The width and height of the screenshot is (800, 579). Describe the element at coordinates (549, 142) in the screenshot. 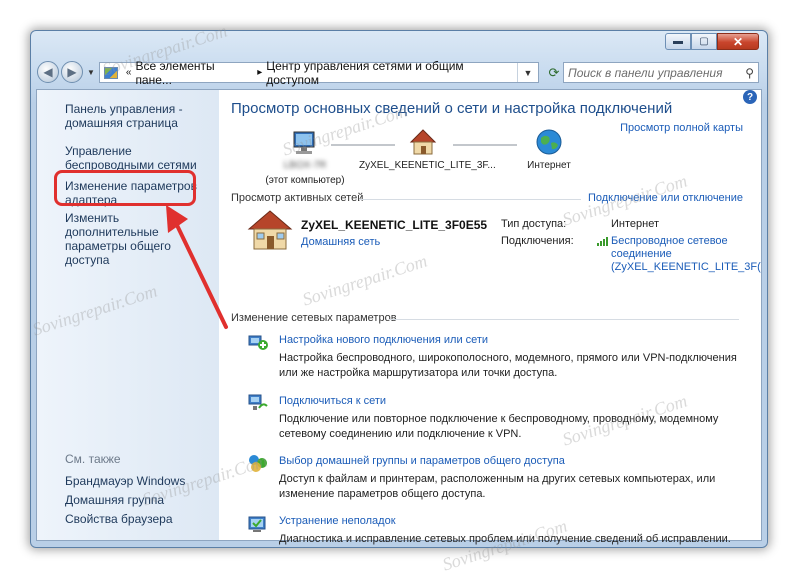

I see `internet-globe-icon` at that location.